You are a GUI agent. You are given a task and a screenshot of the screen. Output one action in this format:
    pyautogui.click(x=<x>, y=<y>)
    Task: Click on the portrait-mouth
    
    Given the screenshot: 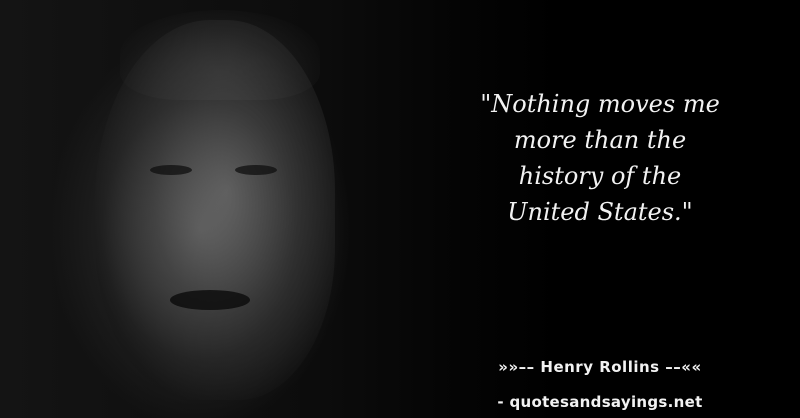 What is the action you would take?
    pyautogui.click(x=210, y=300)
    